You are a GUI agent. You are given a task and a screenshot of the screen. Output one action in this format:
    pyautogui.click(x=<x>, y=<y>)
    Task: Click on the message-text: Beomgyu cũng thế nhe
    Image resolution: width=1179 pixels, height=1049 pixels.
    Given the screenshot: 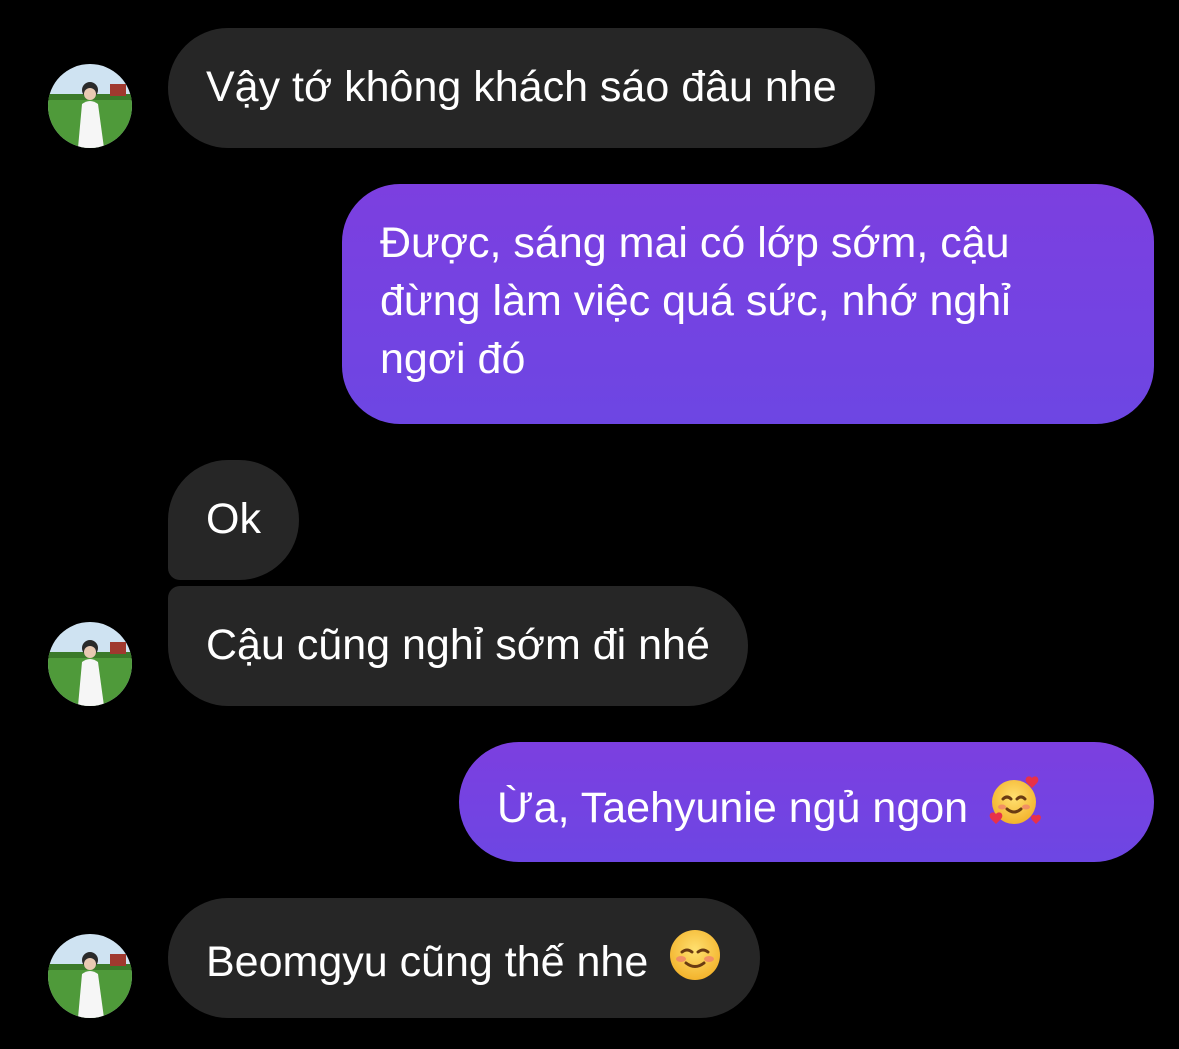 What is the action you would take?
    pyautogui.click(x=427, y=962)
    